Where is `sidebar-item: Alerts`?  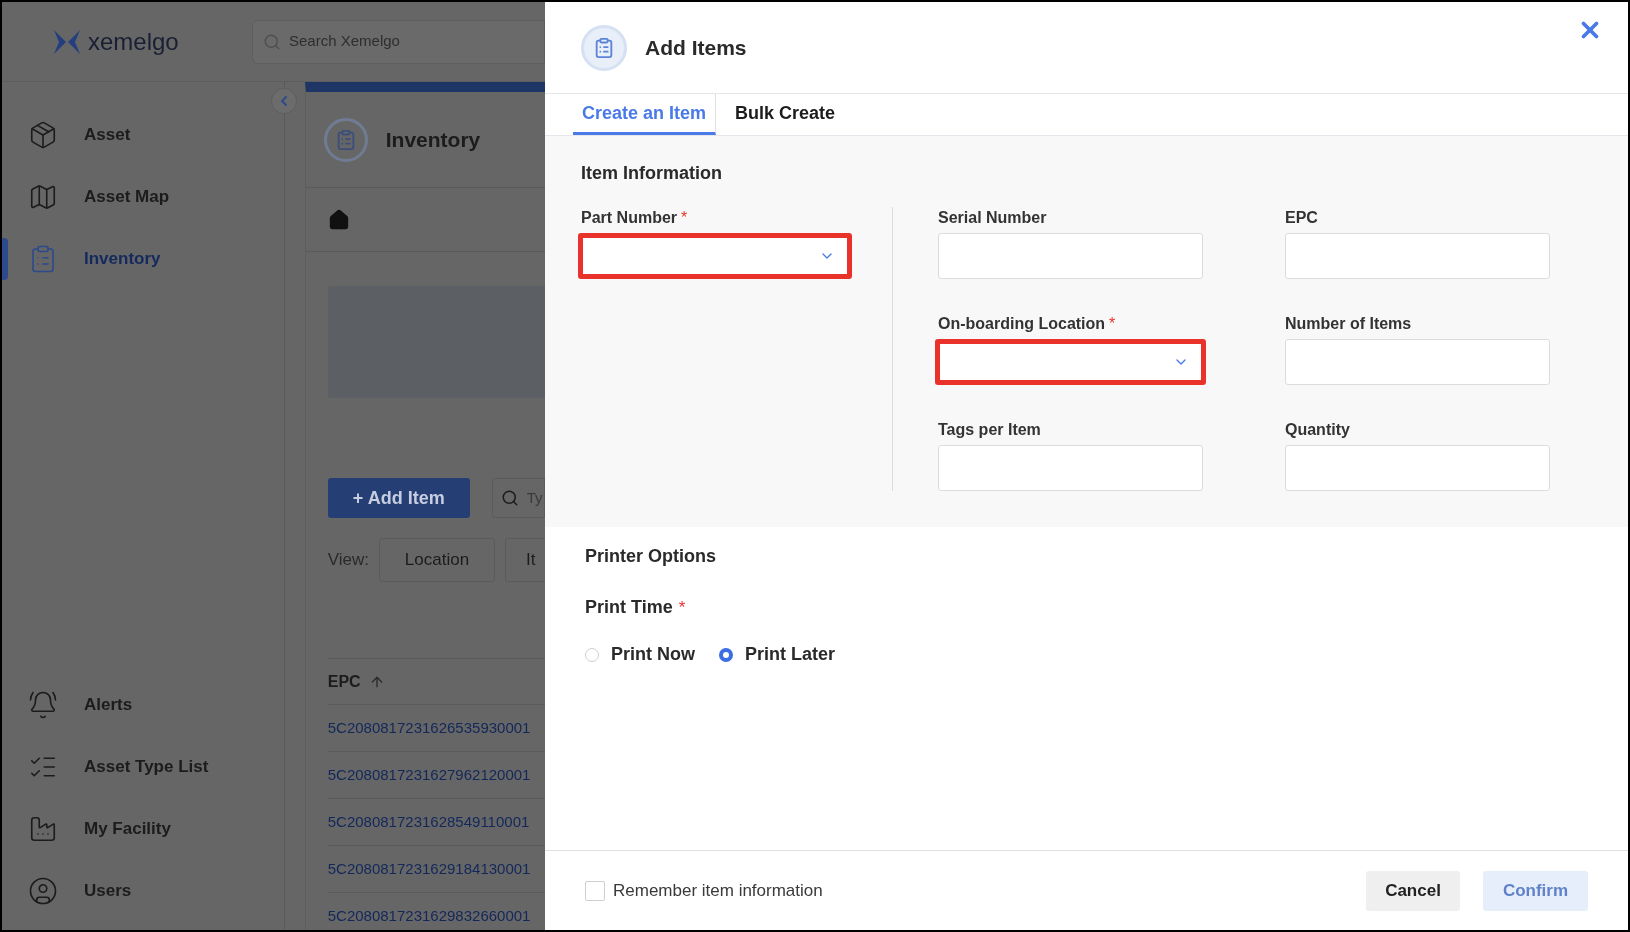 sidebar-item: Alerts is located at coordinates (108, 705).